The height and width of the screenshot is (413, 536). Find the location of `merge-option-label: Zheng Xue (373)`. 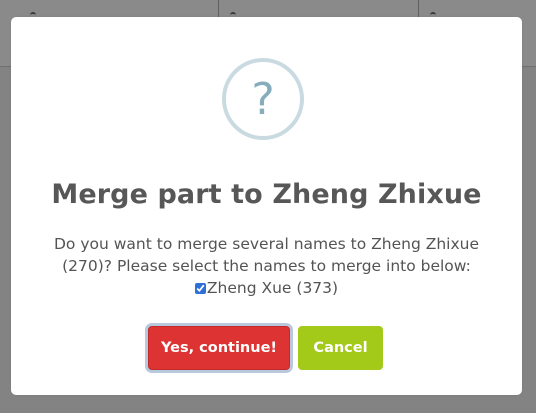

merge-option-label: Zheng Xue (373) is located at coordinates (272, 288).